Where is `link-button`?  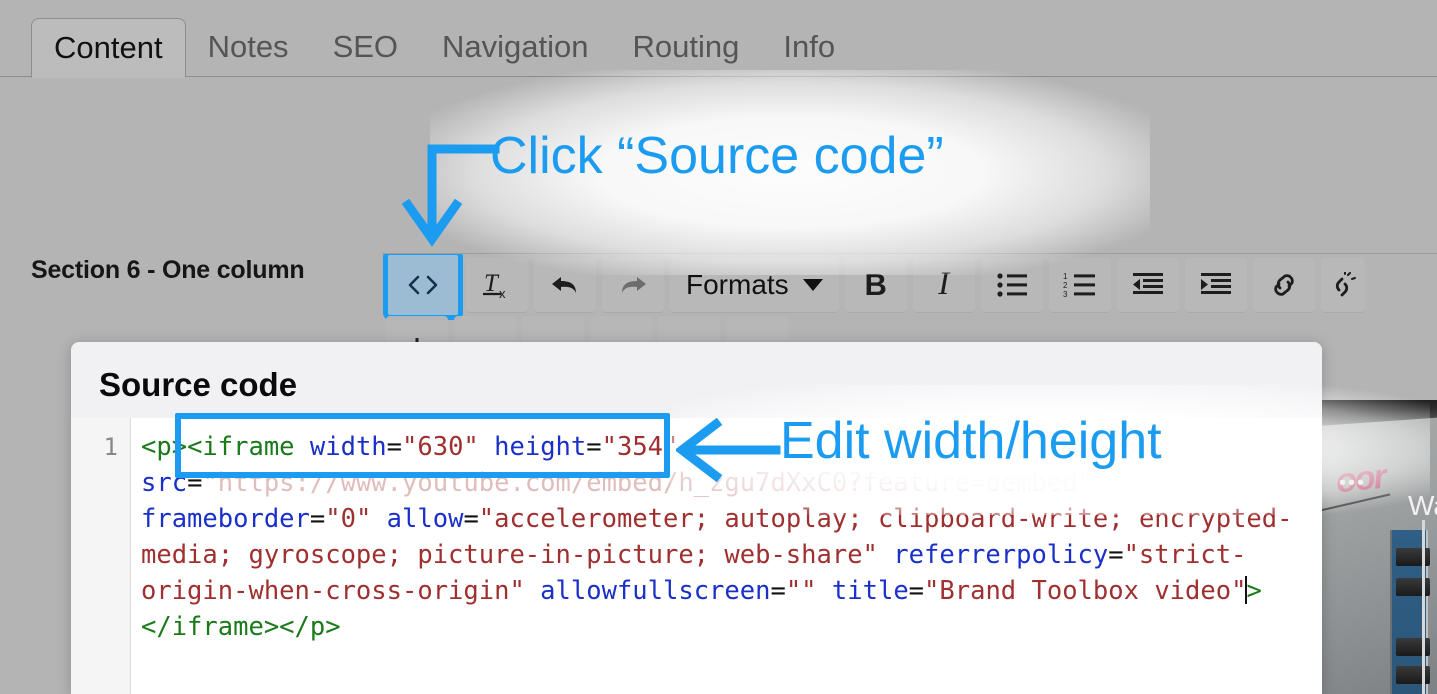 link-button is located at coordinates (1283, 285).